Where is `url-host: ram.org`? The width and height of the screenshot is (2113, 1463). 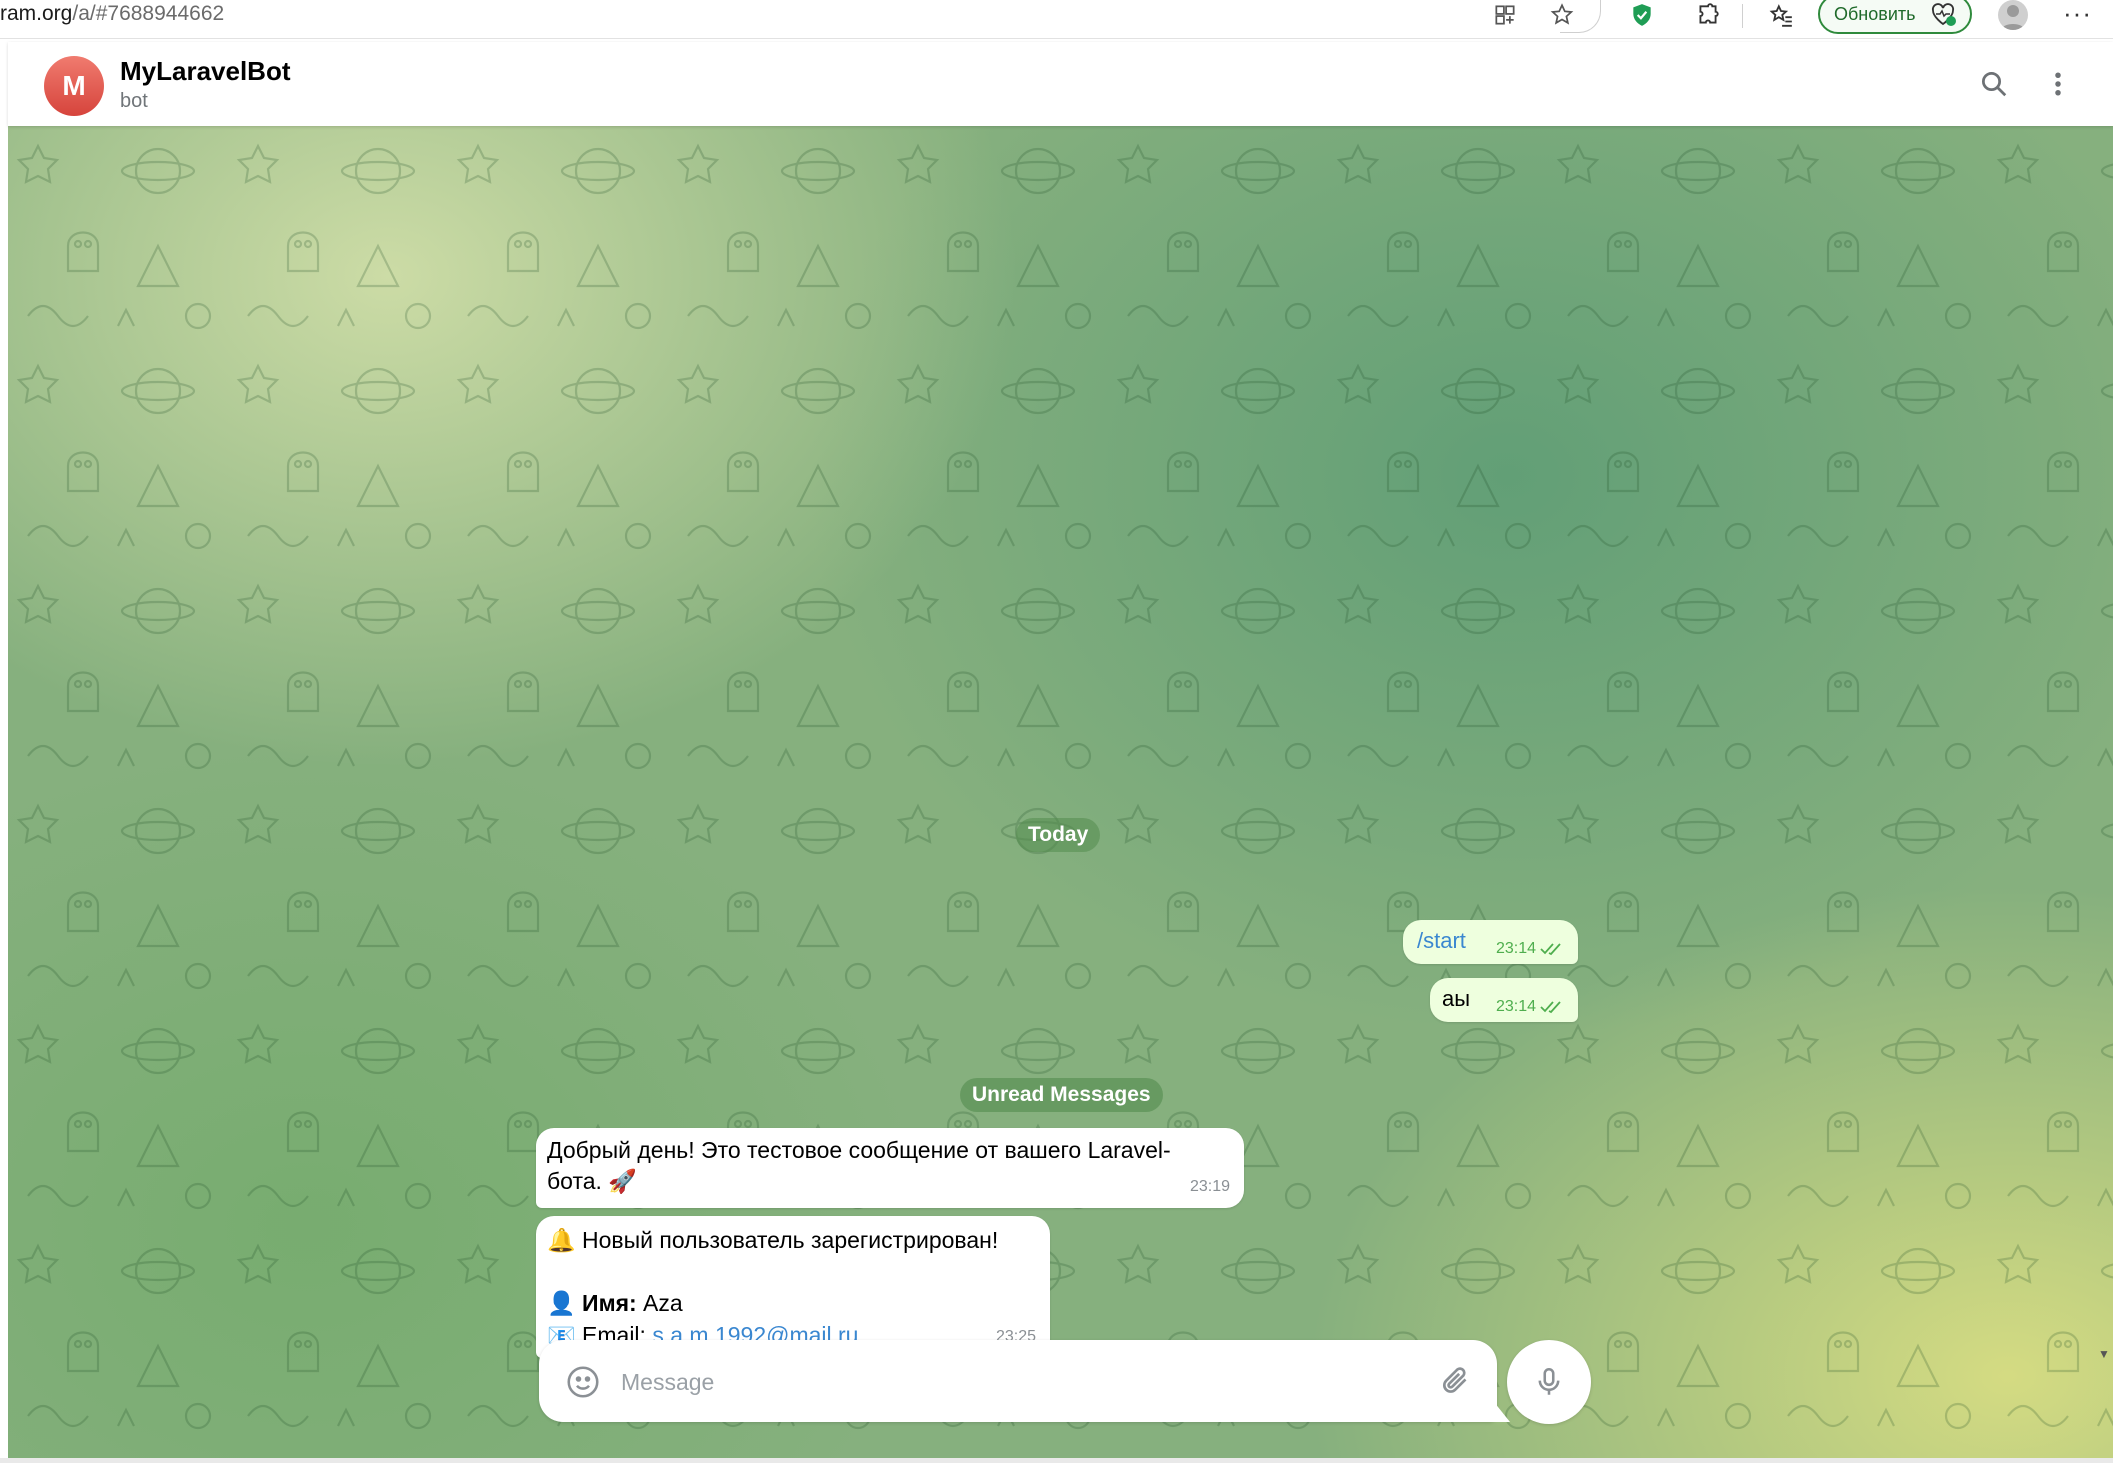 url-host: ram.org is located at coordinates (36, 13).